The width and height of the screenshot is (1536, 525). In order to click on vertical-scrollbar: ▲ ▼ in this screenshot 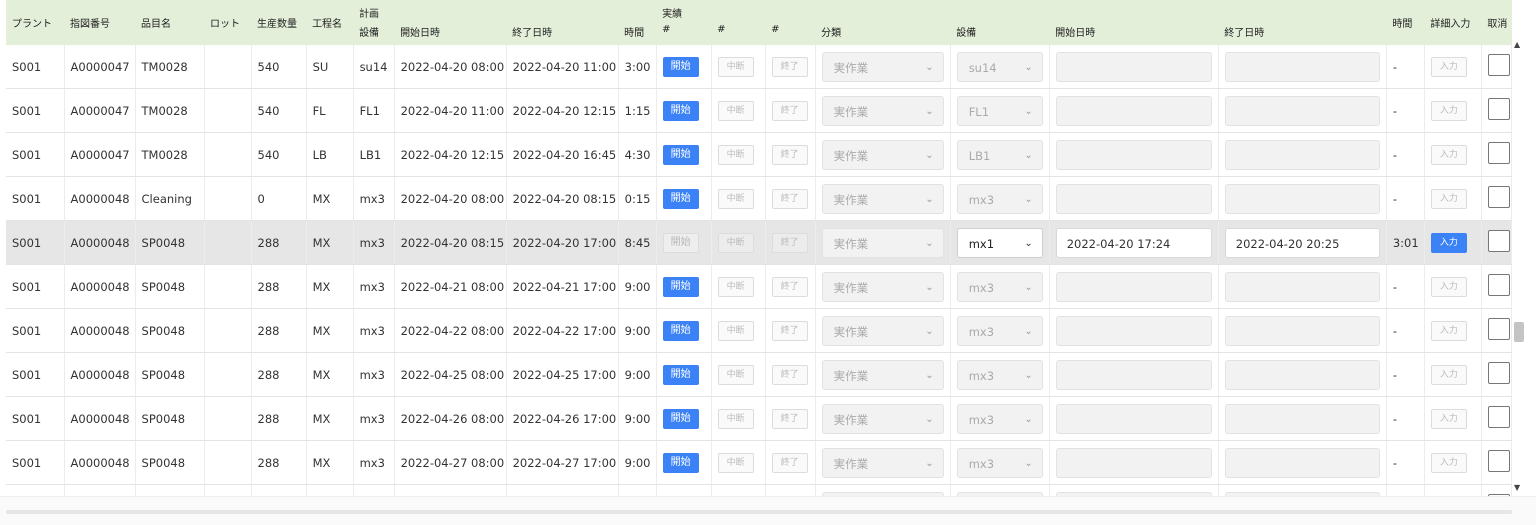, I will do `click(1519, 266)`.